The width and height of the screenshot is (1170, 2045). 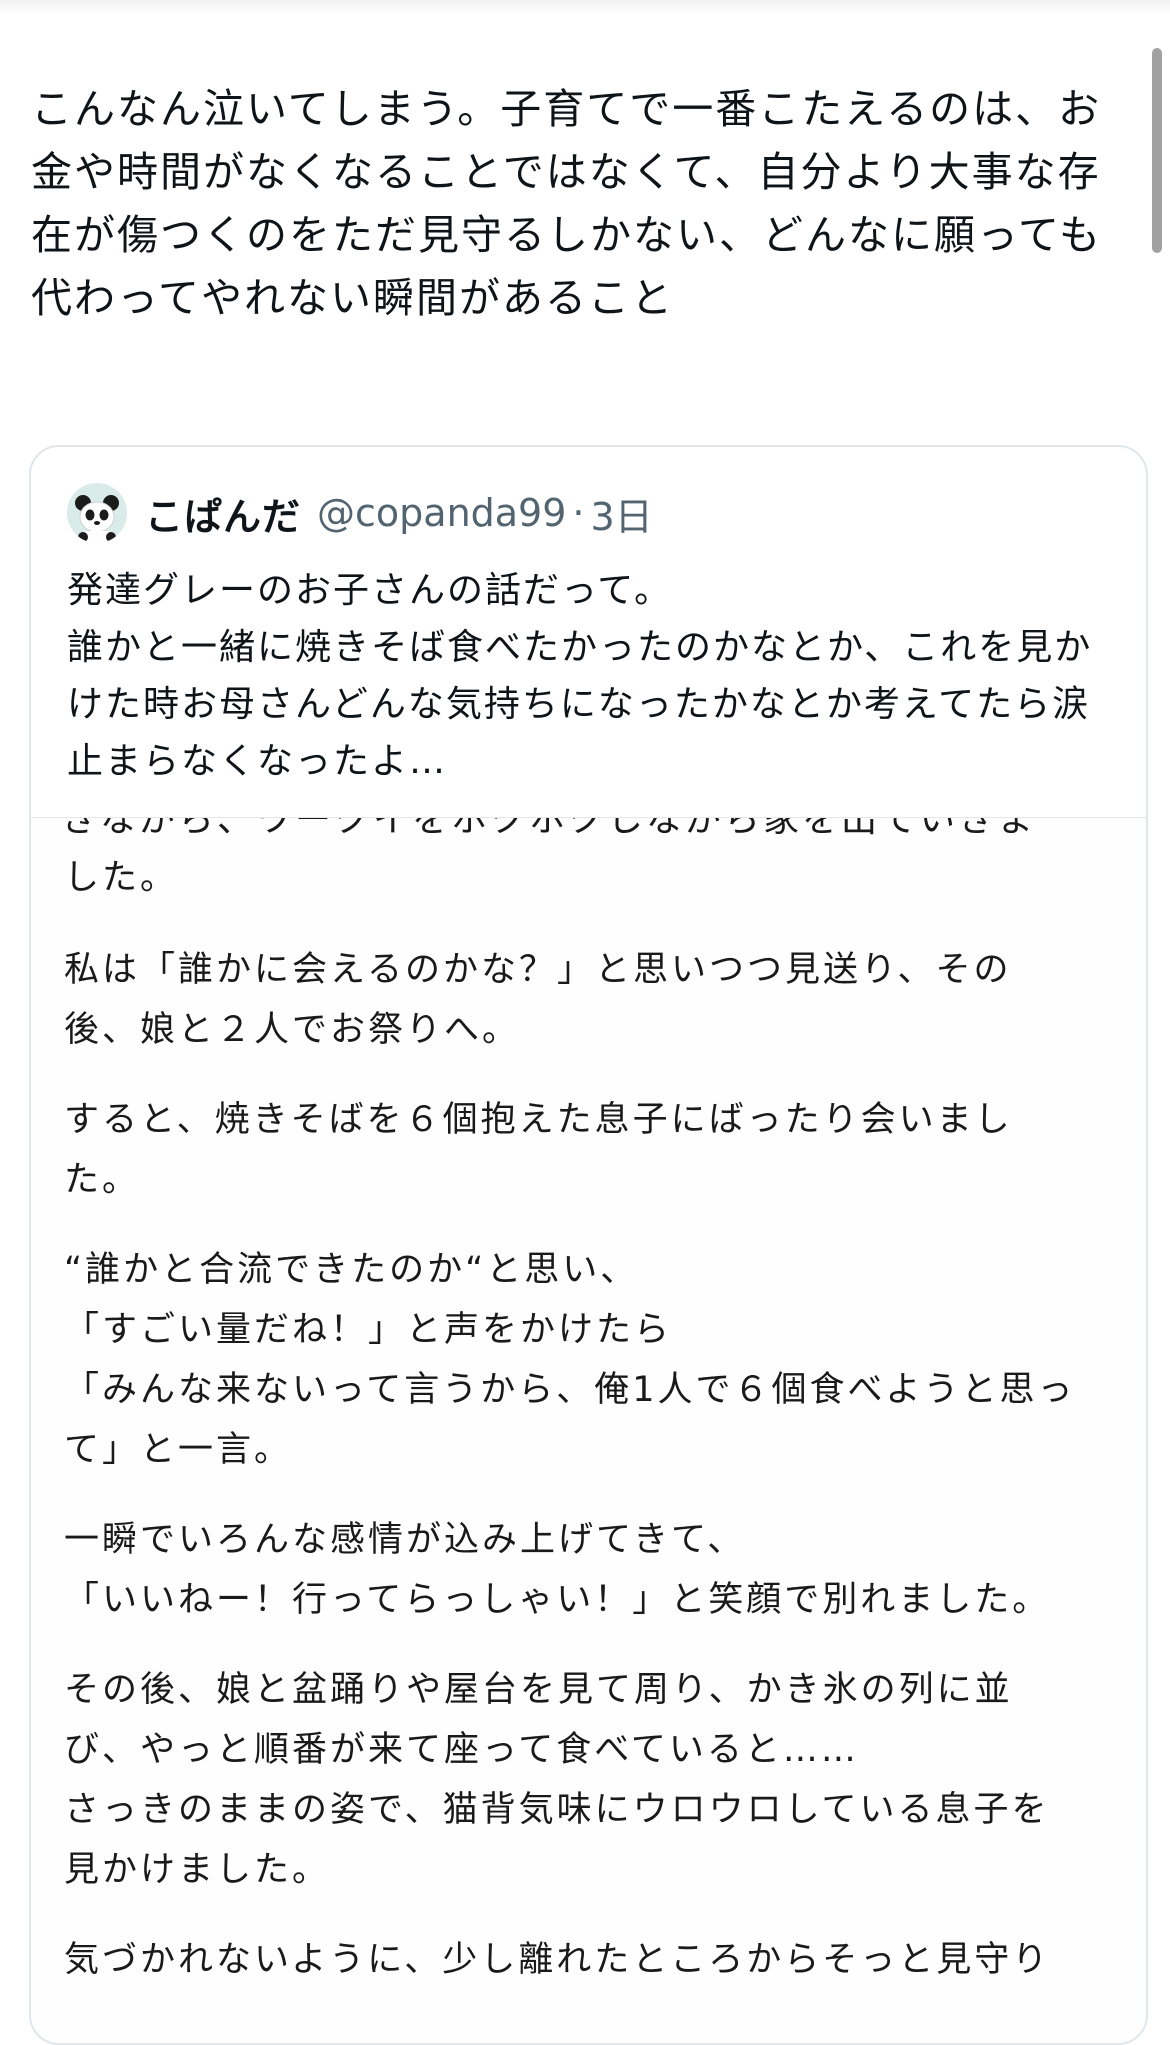 I want to click on top-bar-edge, so click(x=585, y=7).